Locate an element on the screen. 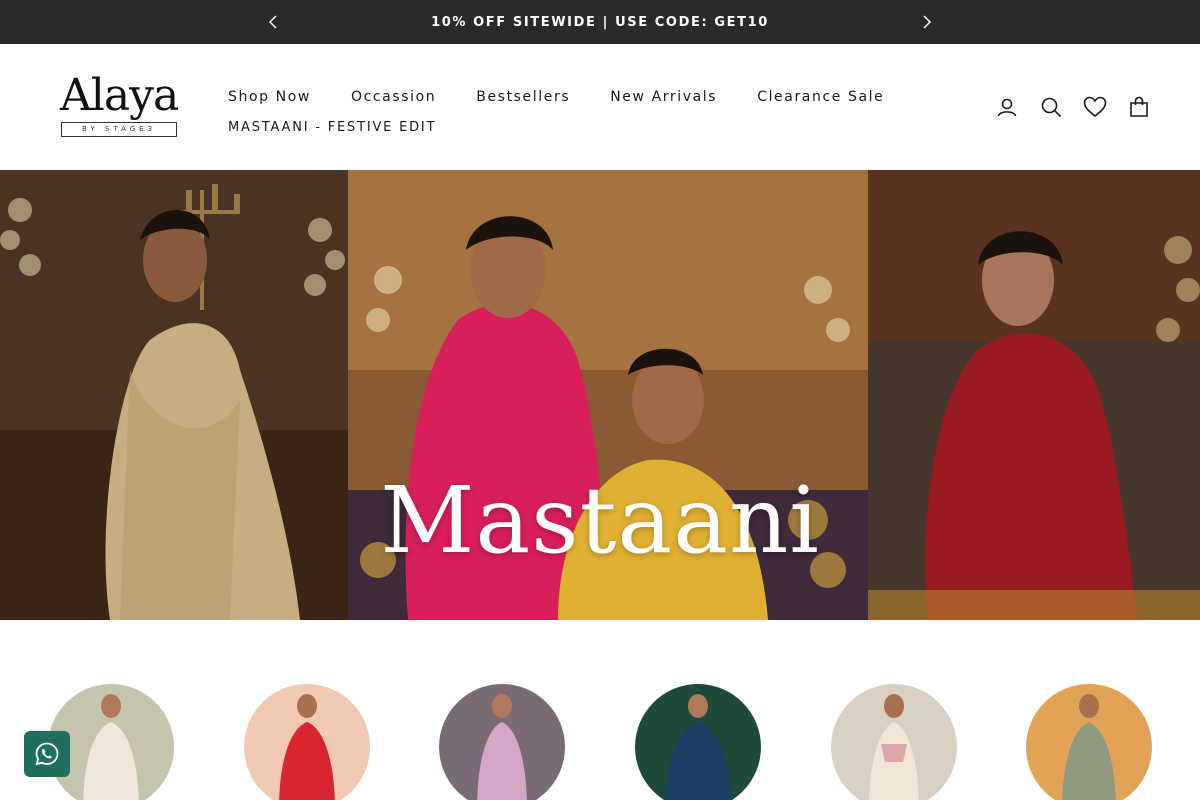  cart-button is located at coordinates (1139, 107).